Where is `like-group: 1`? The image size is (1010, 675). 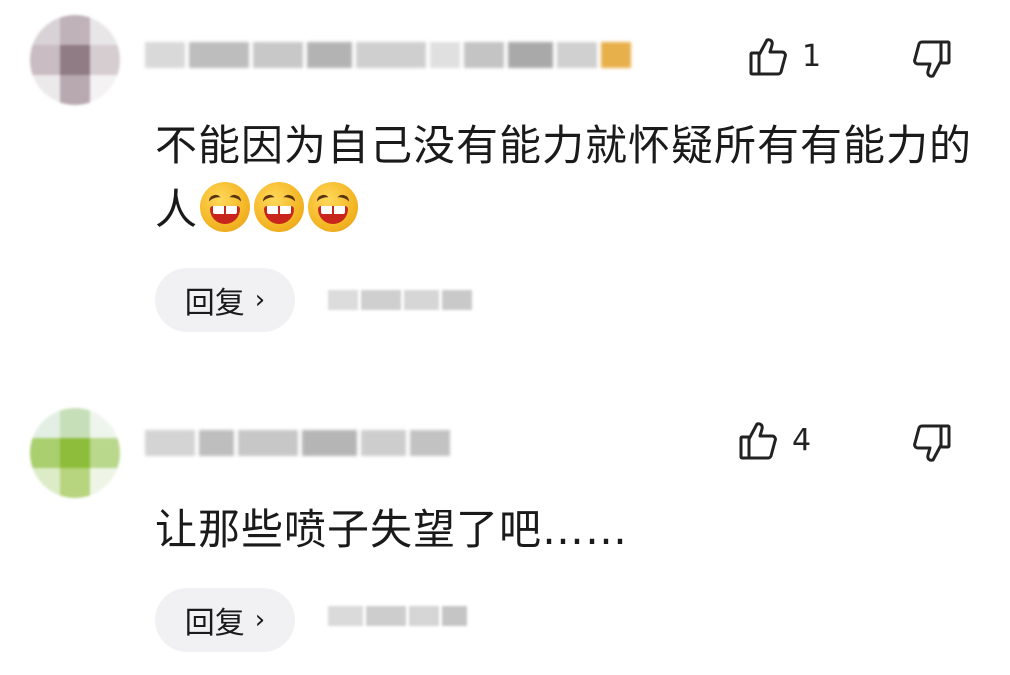 like-group: 1 is located at coordinates (784, 57).